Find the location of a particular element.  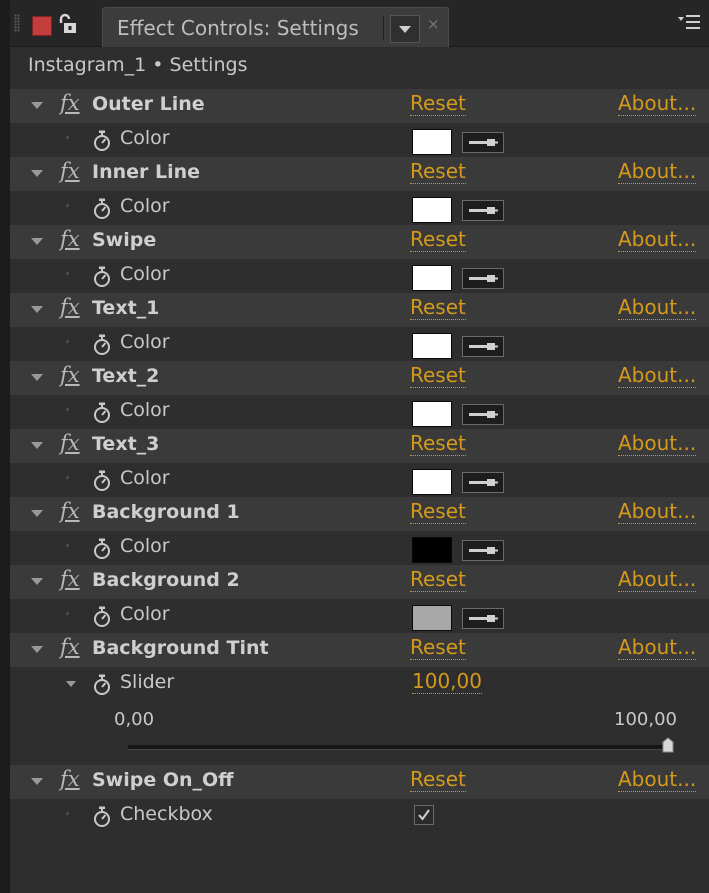

lock-icon is located at coordinates (67, 24).